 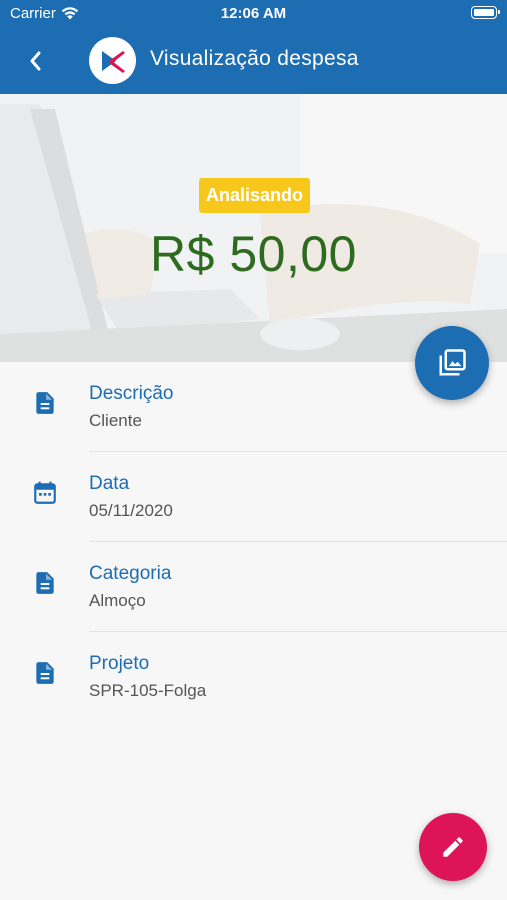 I want to click on pencil-icon, so click(x=453, y=847).